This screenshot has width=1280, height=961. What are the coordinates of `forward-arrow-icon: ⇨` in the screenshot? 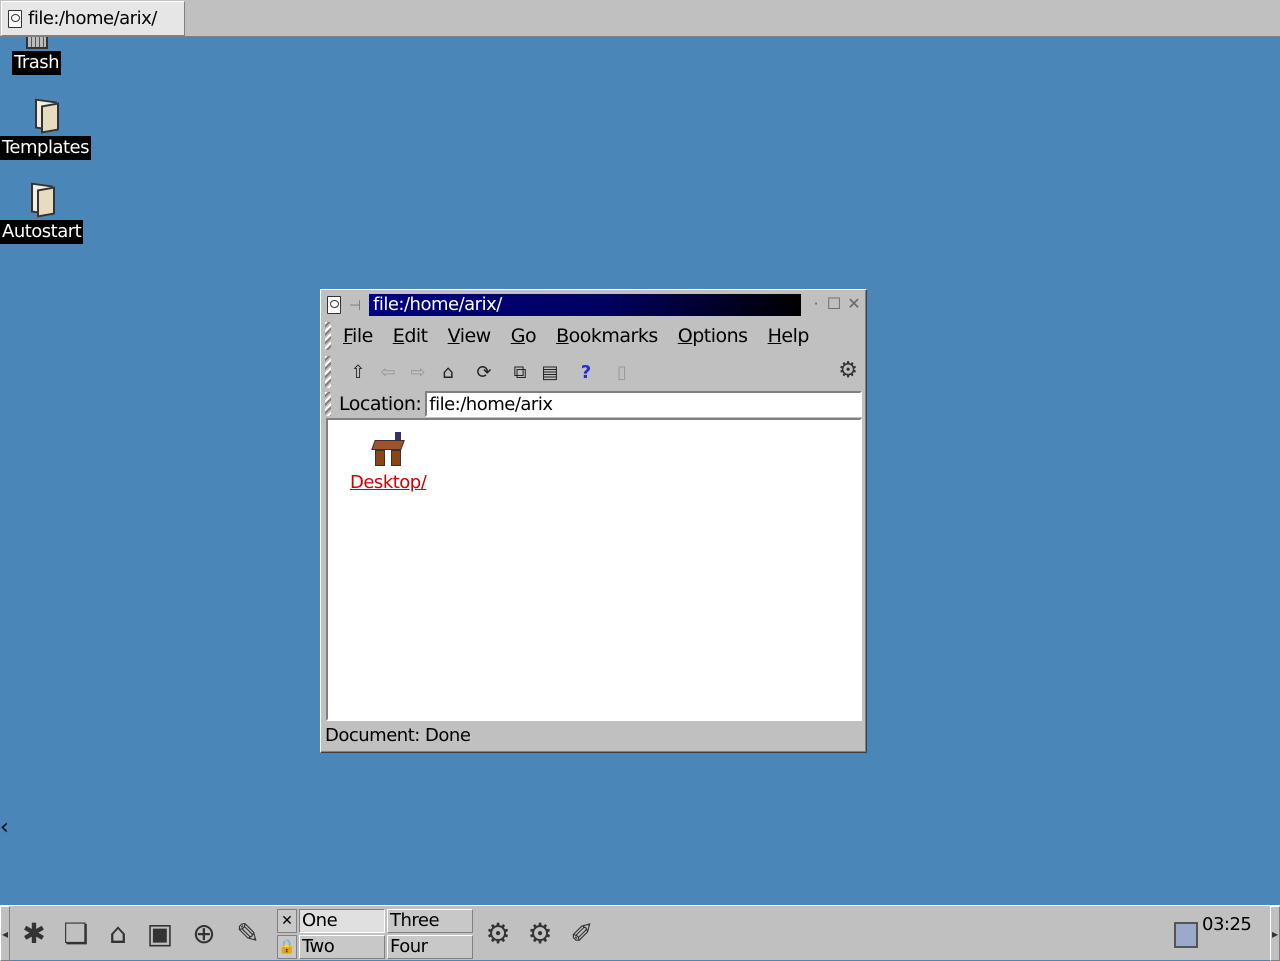 It's located at (418, 372).